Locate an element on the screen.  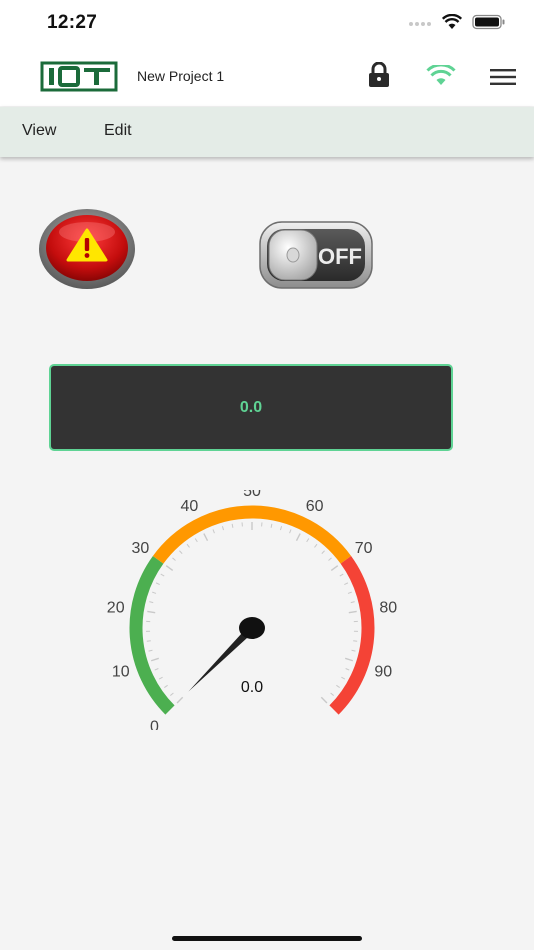
value-display-widget: 0.0 is located at coordinates (251, 407).